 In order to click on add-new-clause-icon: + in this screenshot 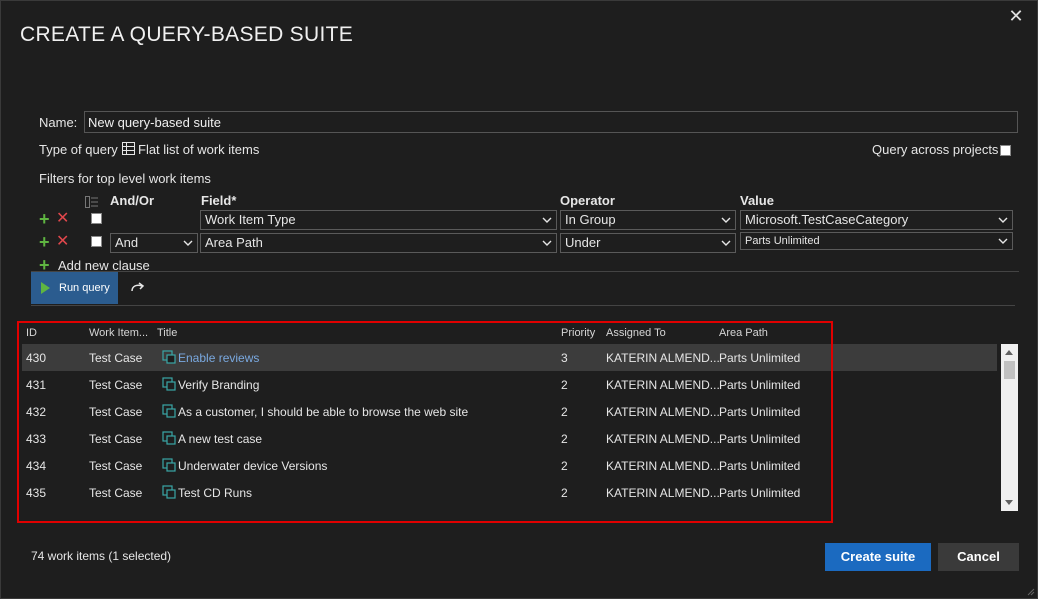, I will do `click(44, 265)`.